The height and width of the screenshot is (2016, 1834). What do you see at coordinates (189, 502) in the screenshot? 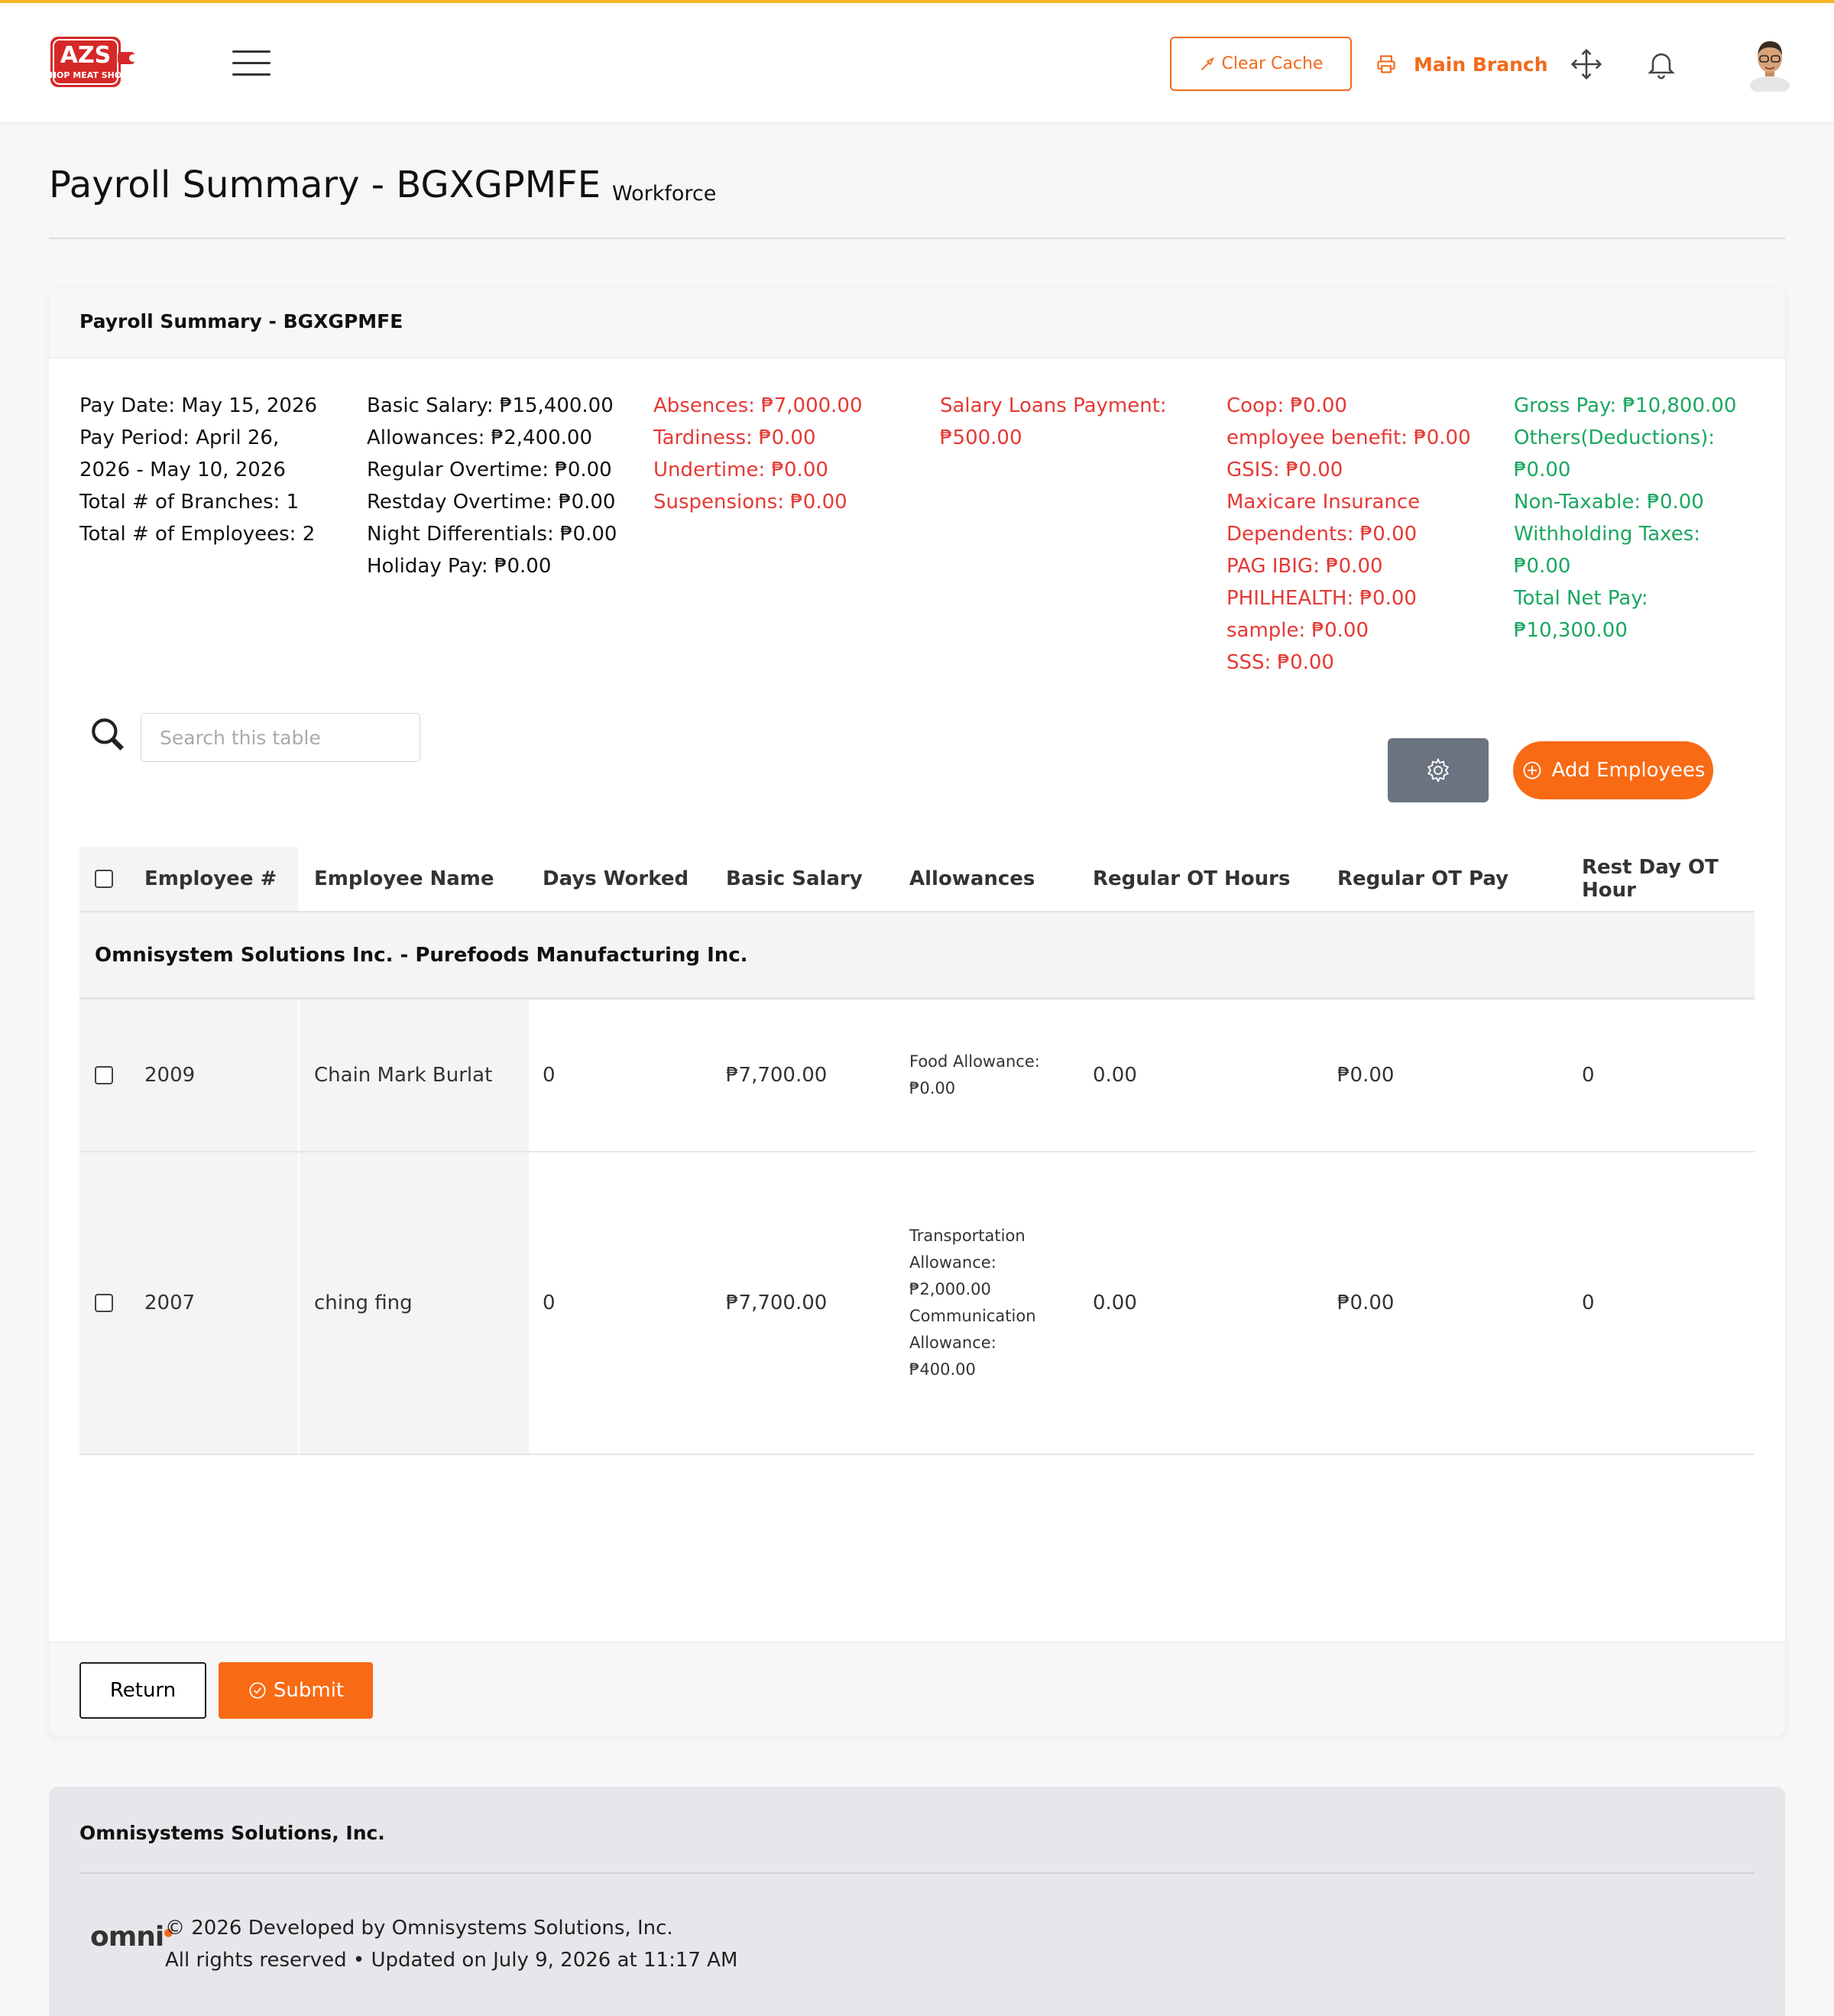
I see `line-item: Total # of Branches: 1` at bounding box center [189, 502].